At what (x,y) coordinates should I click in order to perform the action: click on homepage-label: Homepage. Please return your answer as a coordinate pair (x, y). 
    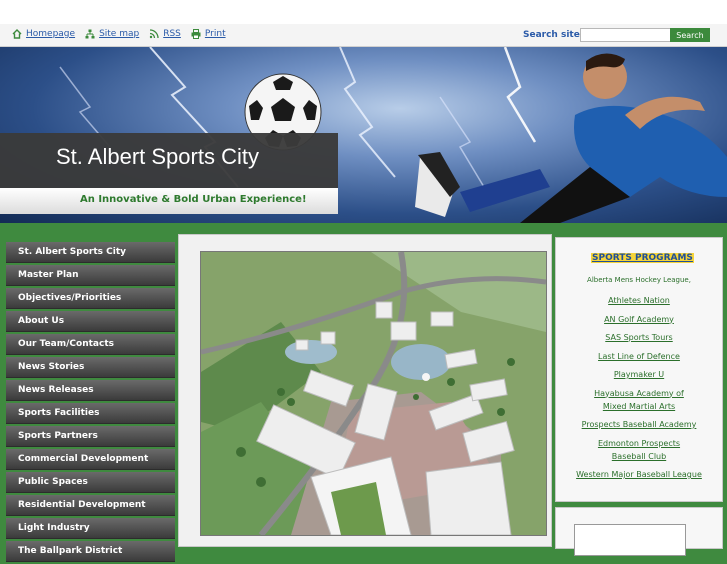
    Looking at the image, I should click on (51, 34).